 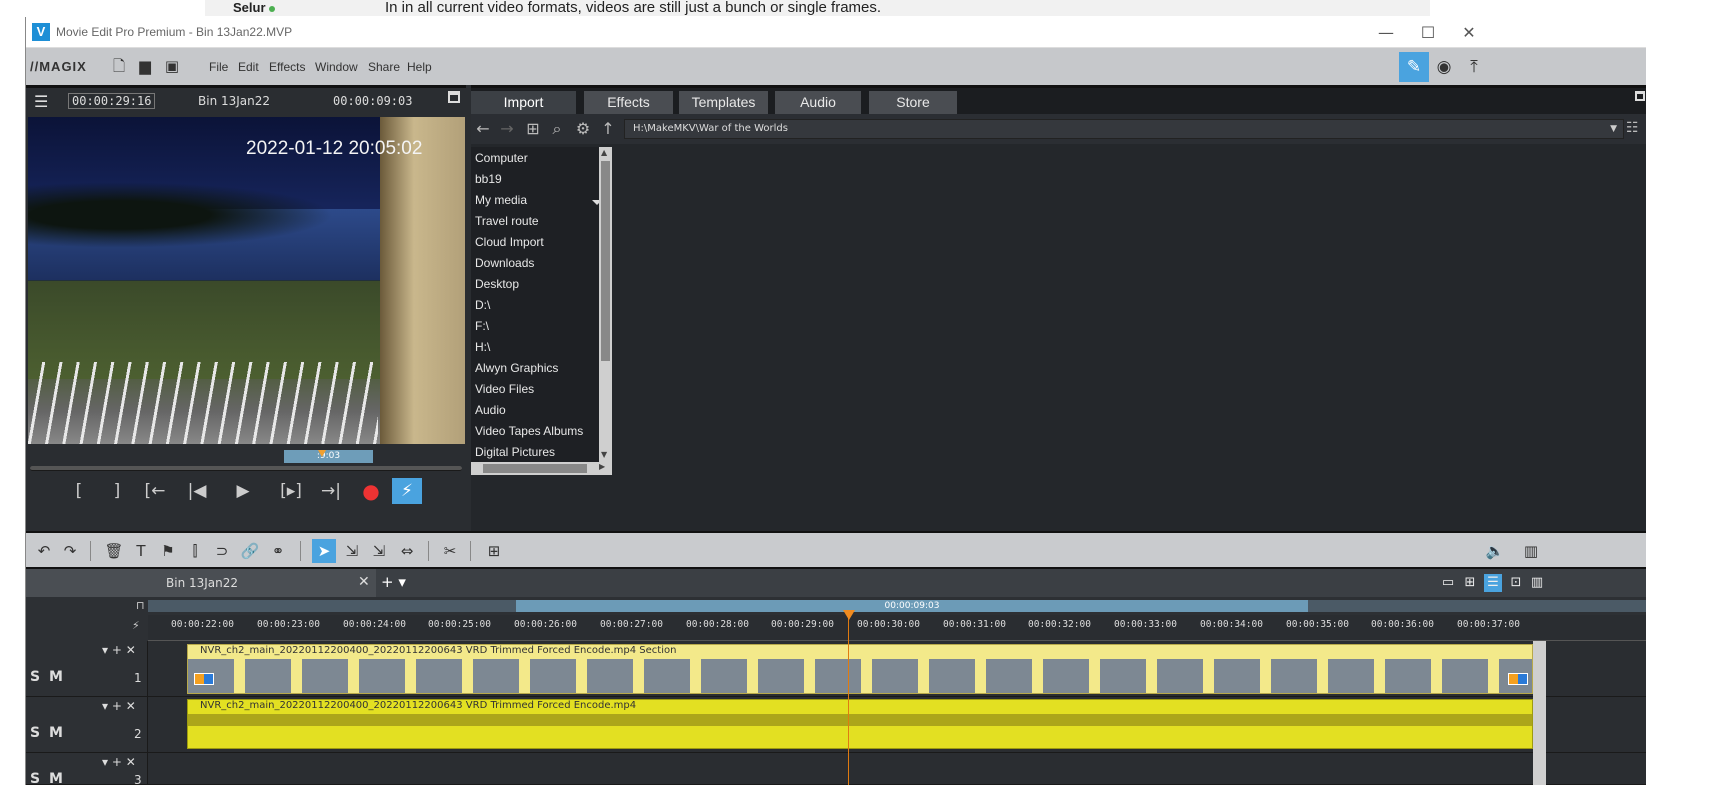 I want to click on tree-item-audio: Audio, so click(x=490, y=410).